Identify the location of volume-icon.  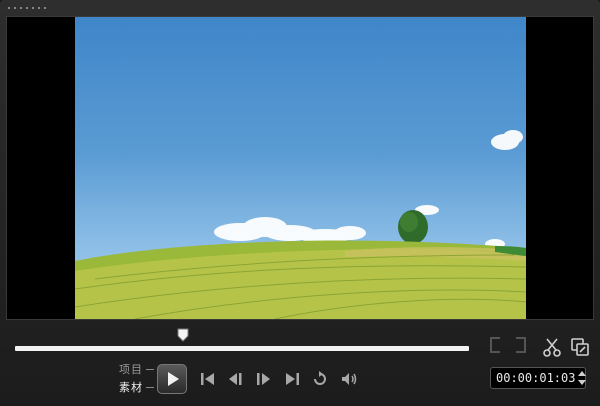
(349, 379).